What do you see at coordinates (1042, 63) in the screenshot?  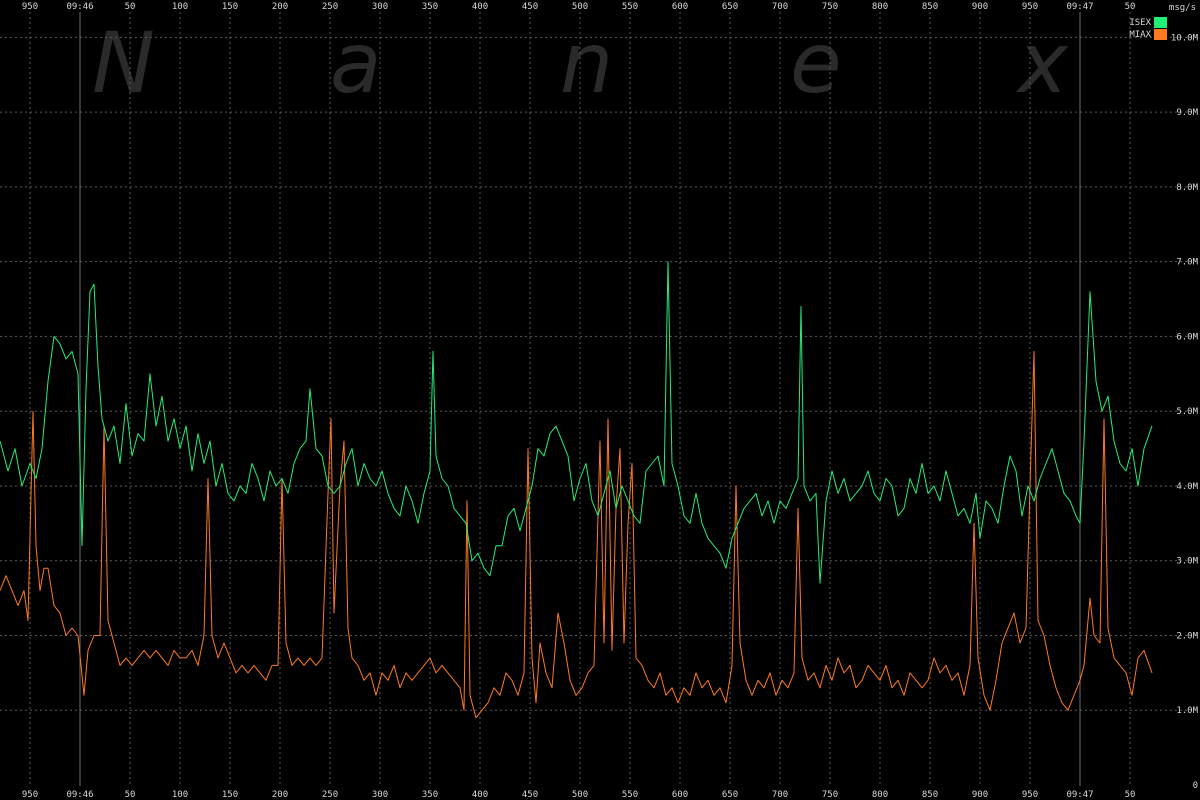 I see `watermark-letter: x` at bounding box center [1042, 63].